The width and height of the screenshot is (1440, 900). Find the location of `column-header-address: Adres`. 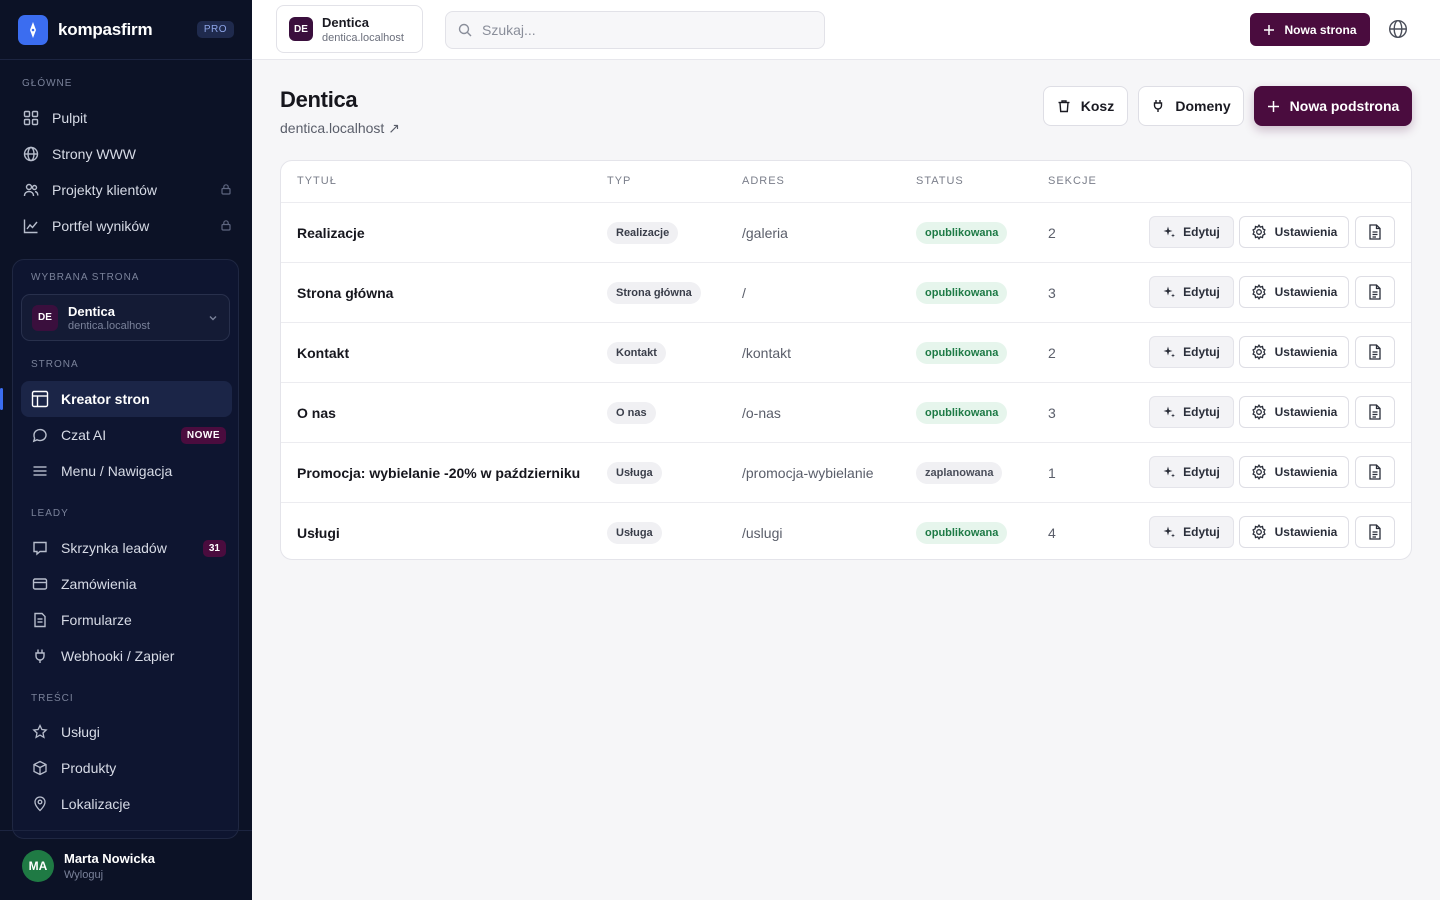

column-header-address: Adres is located at coordinates (763, 181).